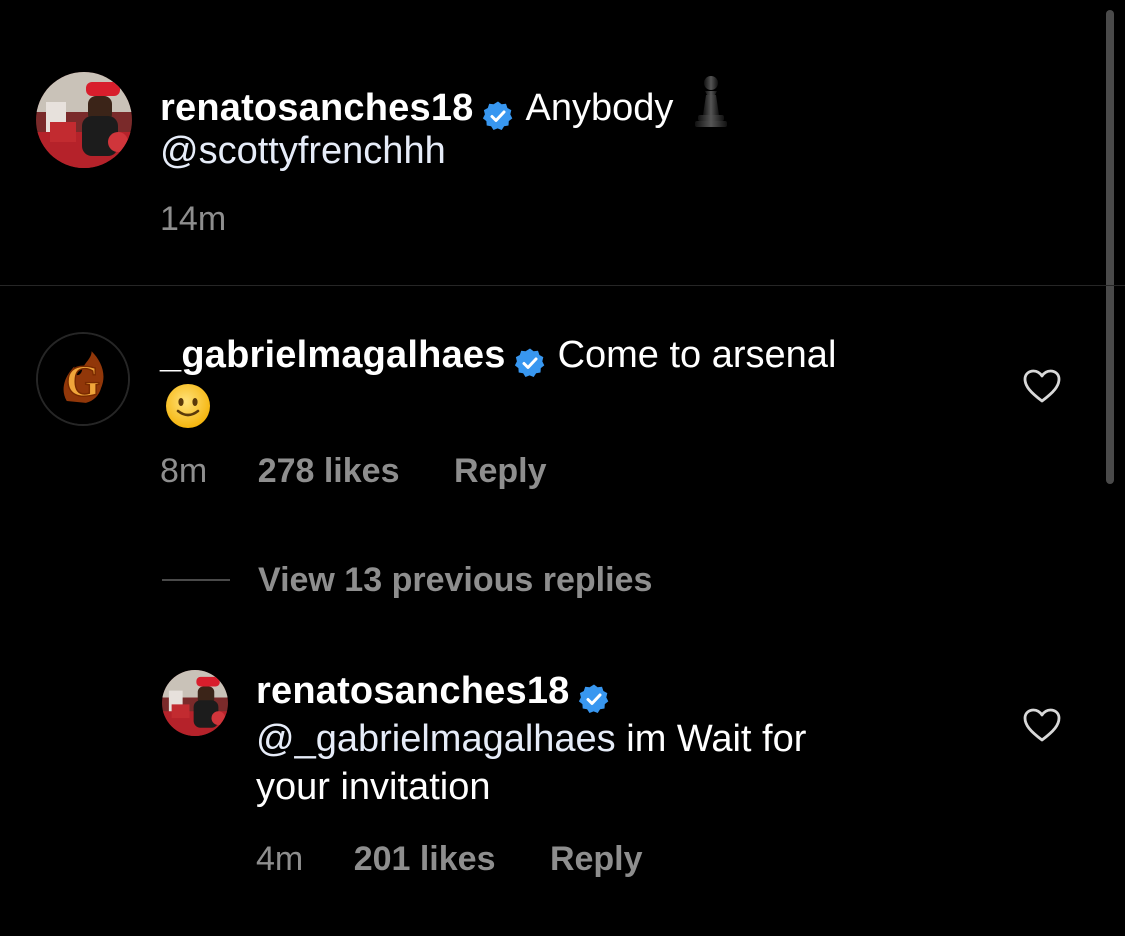  I want to click on comment-text: Anybody, so click(599, 108).